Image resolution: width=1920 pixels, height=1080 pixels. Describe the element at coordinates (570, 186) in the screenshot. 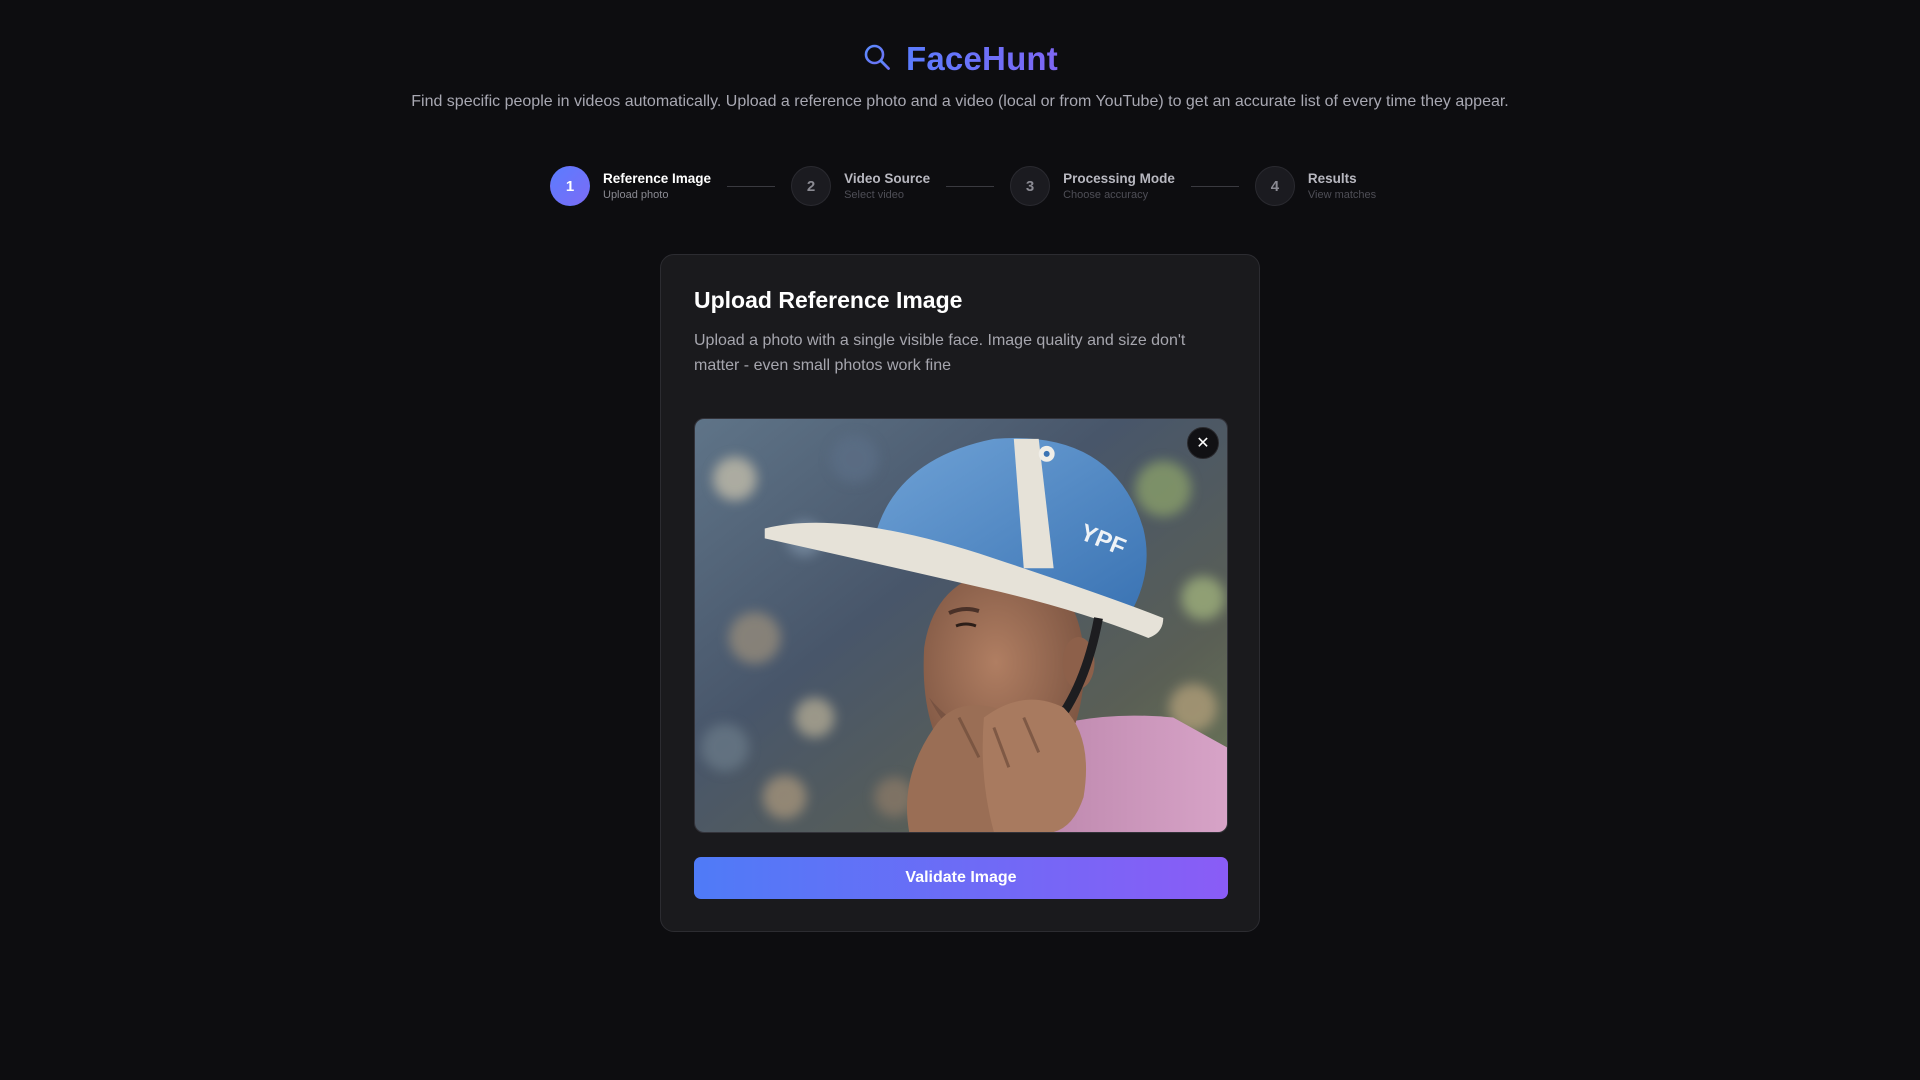

I see `step-number: 1` at that location.